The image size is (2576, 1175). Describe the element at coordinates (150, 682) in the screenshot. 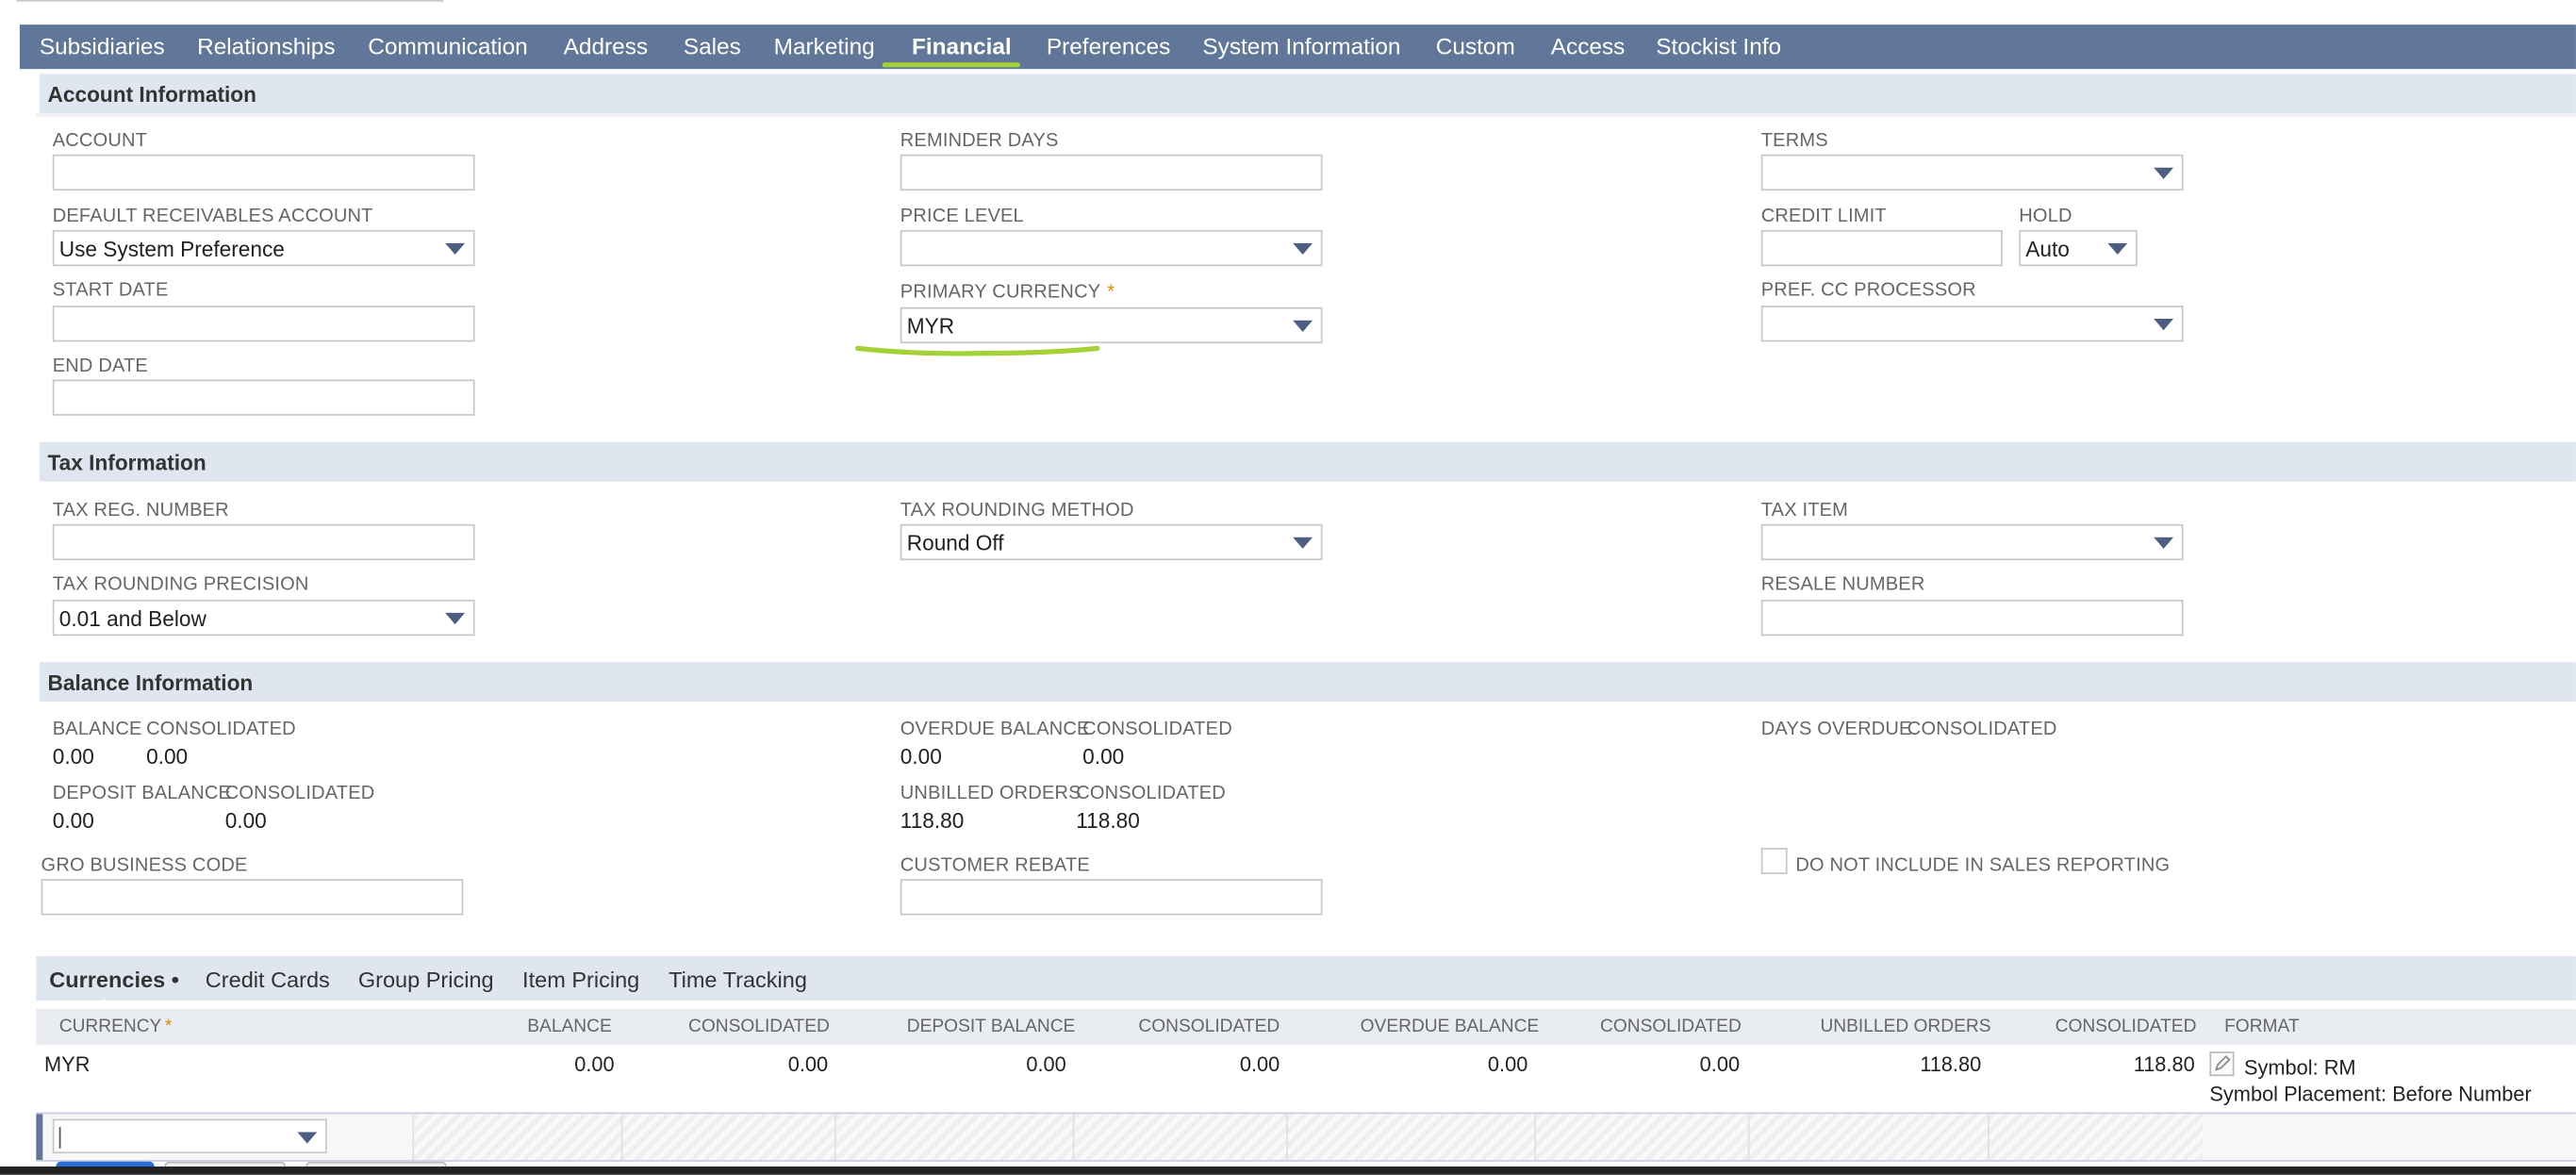

I see `section-title: Balance Information` at that location.